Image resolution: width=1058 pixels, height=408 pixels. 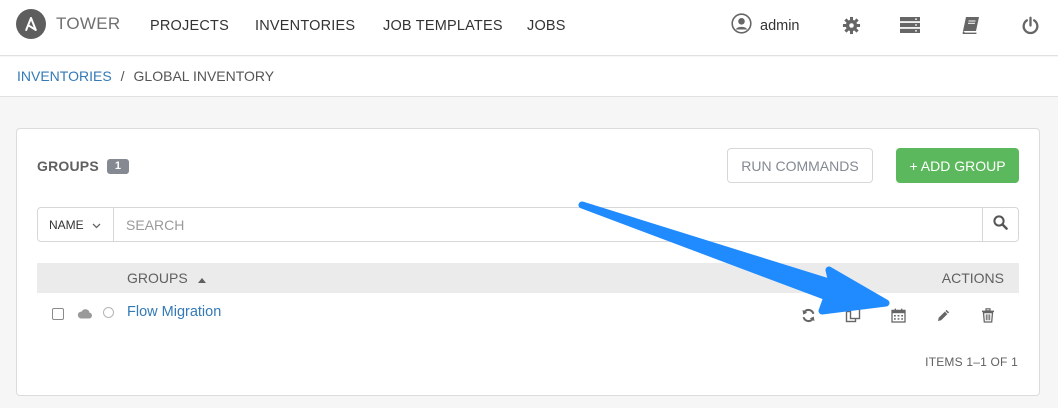 What do you see at coordinates (68, 166) in the screenshot?
I see `panel-title: GROUPS` at bounding box center [68, 166].